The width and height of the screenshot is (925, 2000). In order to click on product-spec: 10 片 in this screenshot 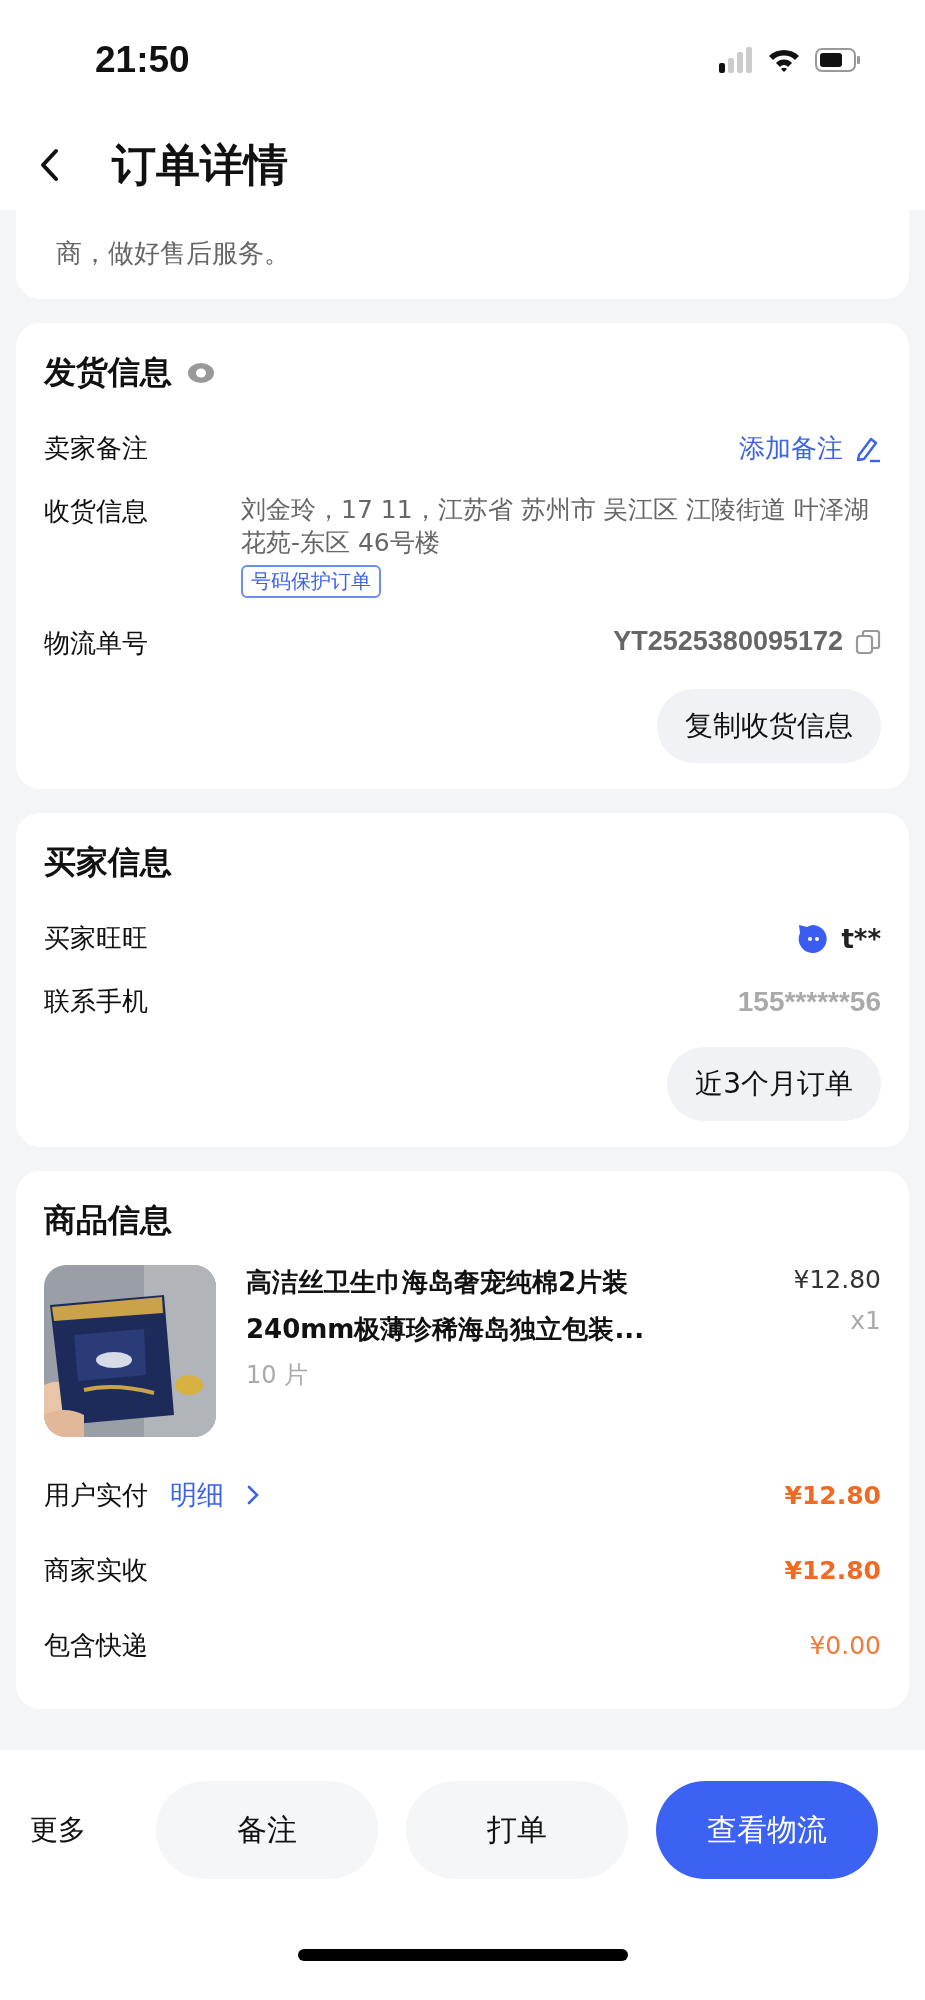, I will do `click(278, 1375)`.